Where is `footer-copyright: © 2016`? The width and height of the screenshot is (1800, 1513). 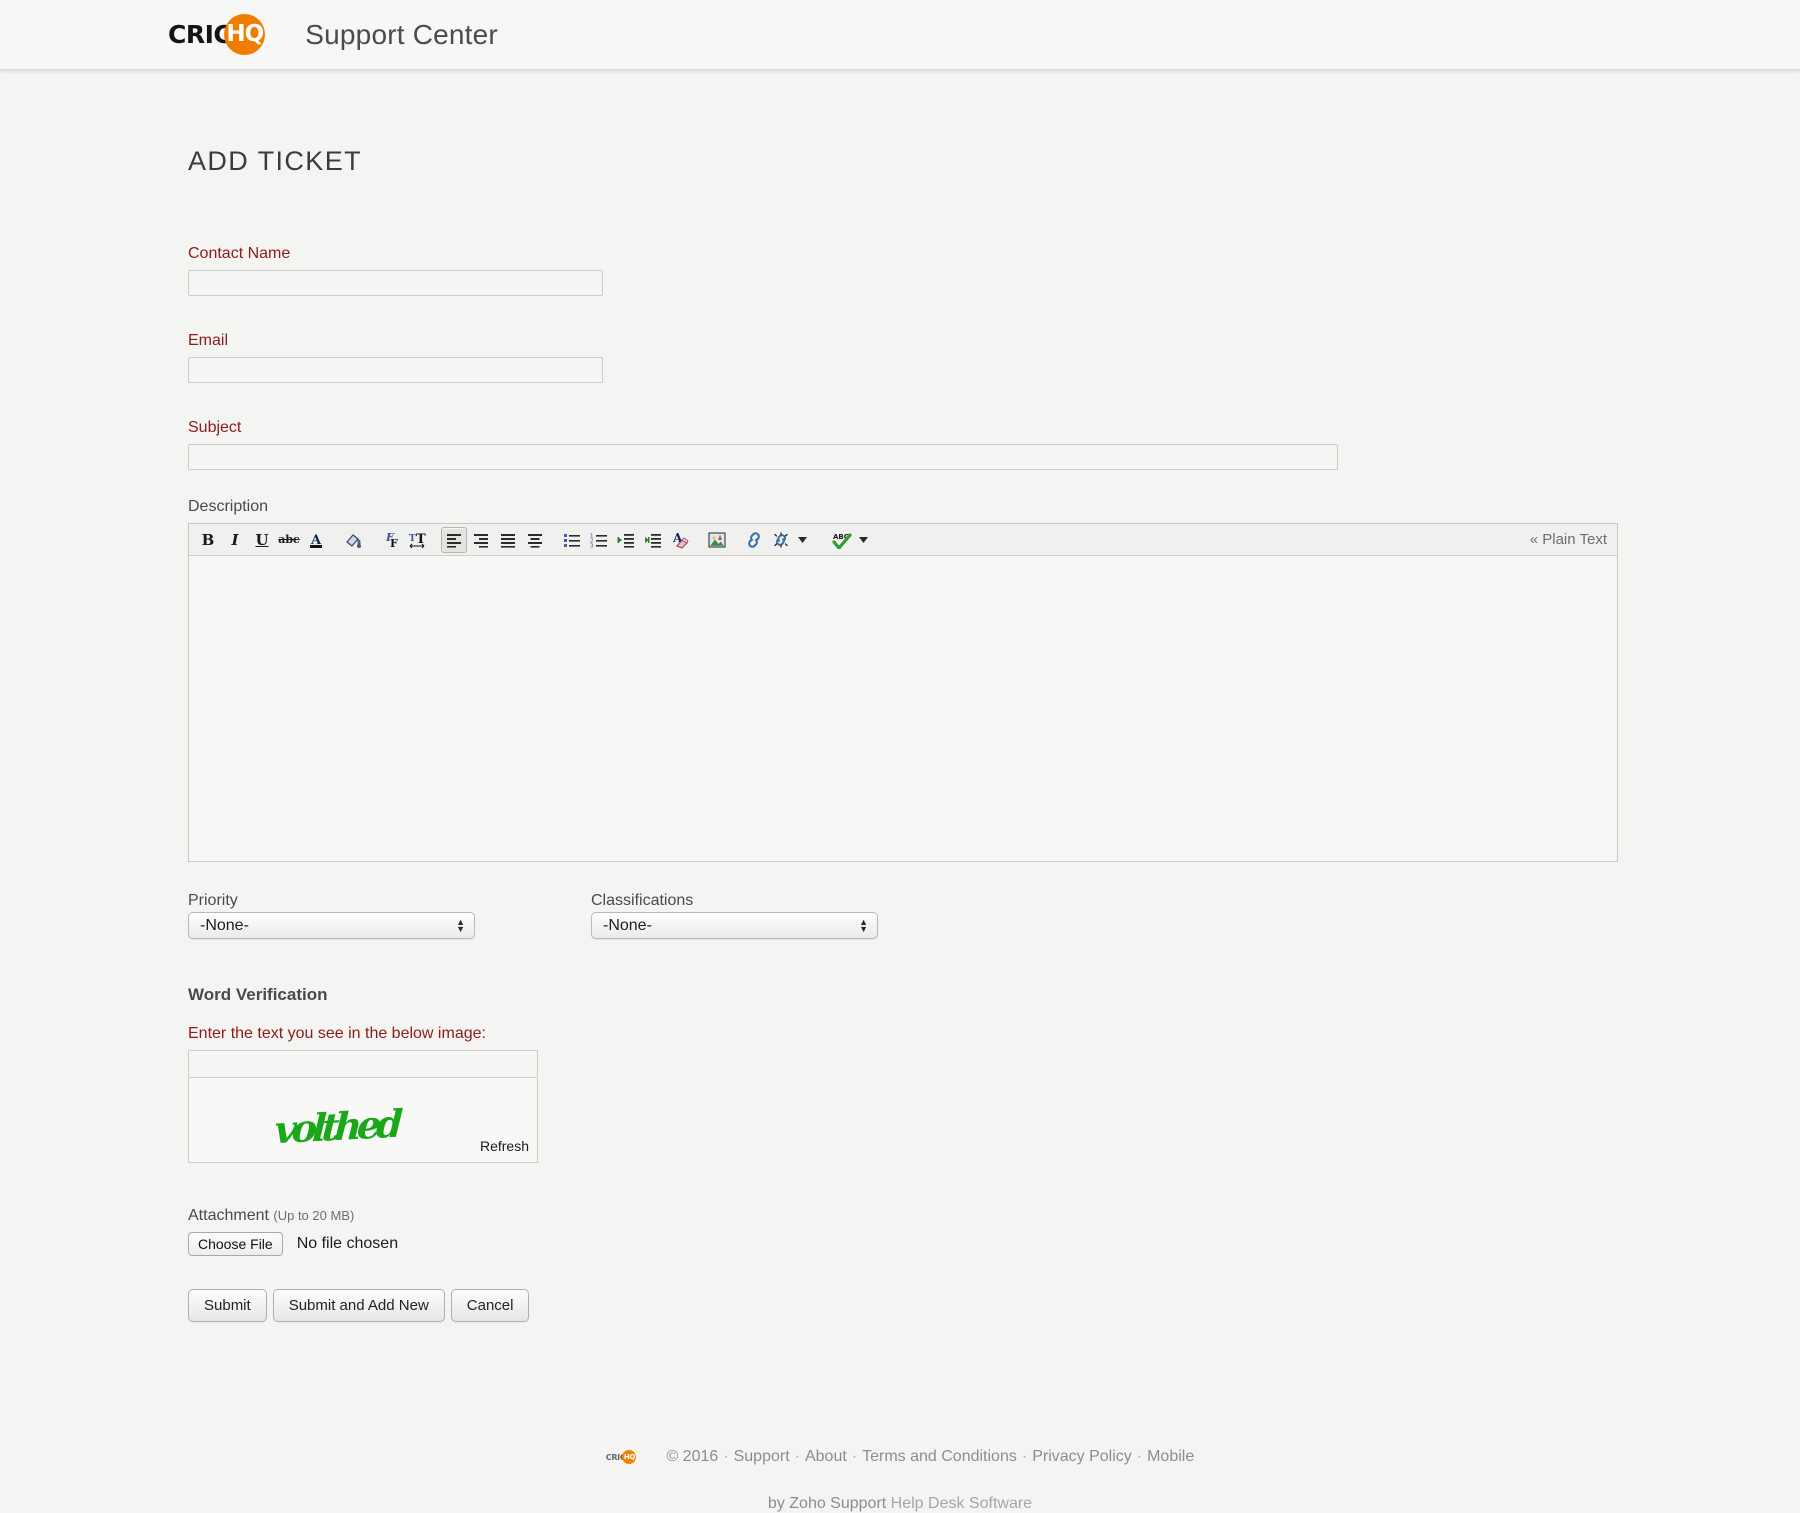
footer-copyright: © 2016 is located at coordinates (692, 1456).